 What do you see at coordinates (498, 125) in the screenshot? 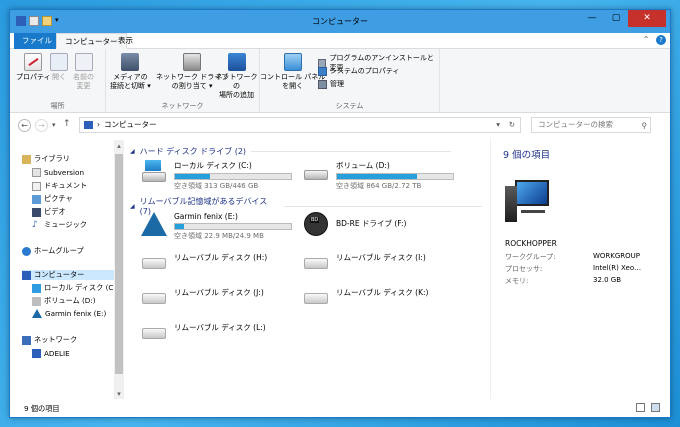
I see `address-dropdown-icon: ▾` at bounding box center [498, 125].